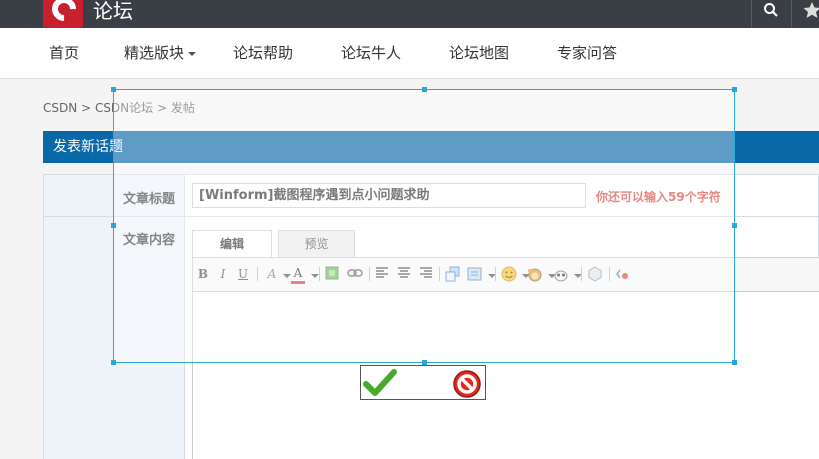  Describe the element at coordinates (380, 383) in the screenshot. I see `checkmark-icon` at that location.